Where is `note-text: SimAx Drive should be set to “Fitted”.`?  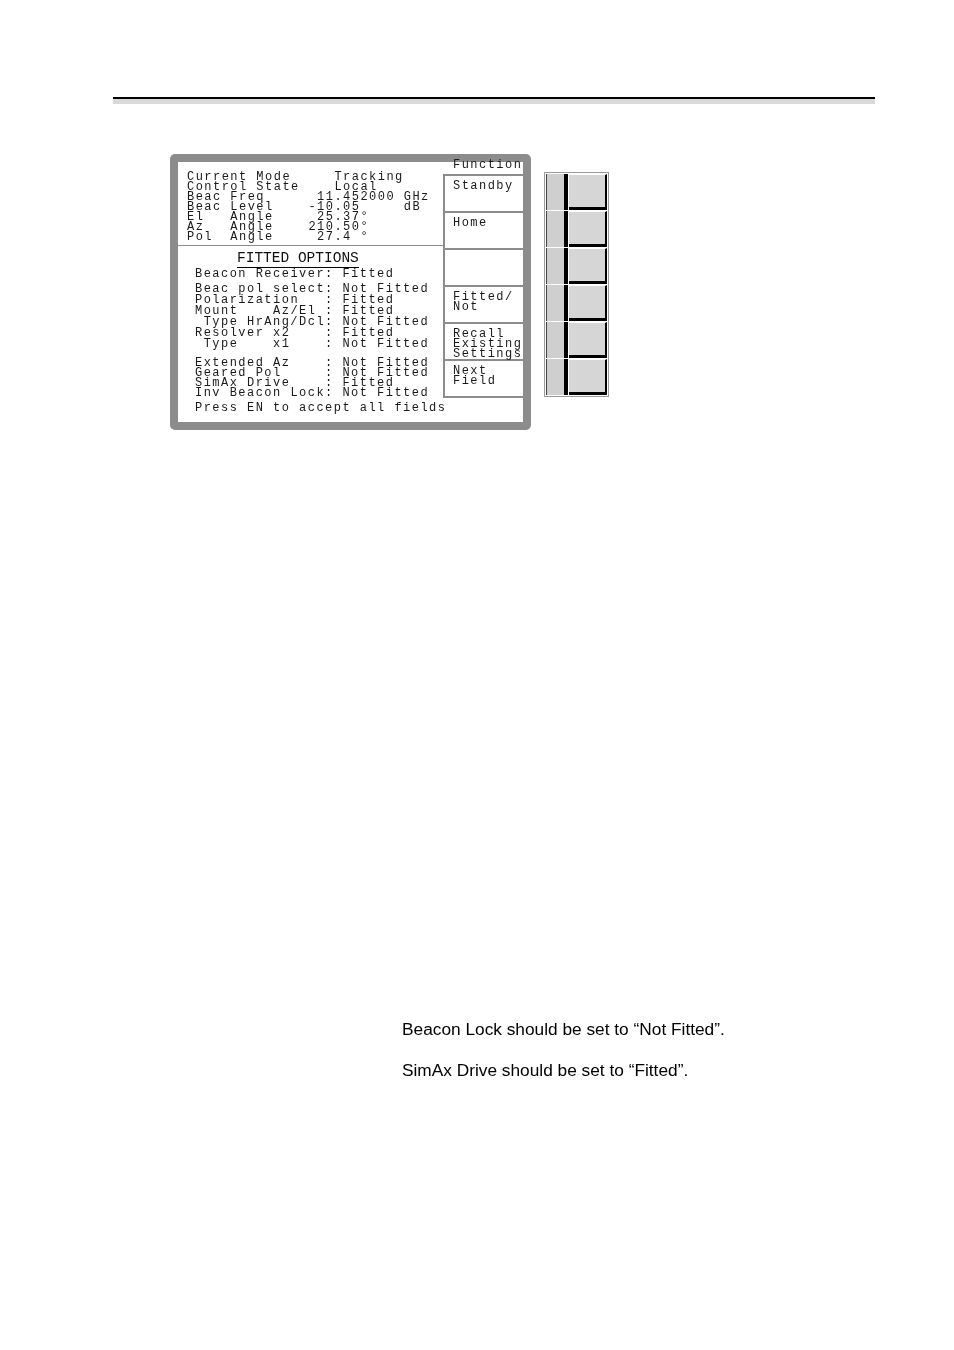 note-text: SimAx Drive should be set to “Fitted”. is located at coordinates (545, 1070).